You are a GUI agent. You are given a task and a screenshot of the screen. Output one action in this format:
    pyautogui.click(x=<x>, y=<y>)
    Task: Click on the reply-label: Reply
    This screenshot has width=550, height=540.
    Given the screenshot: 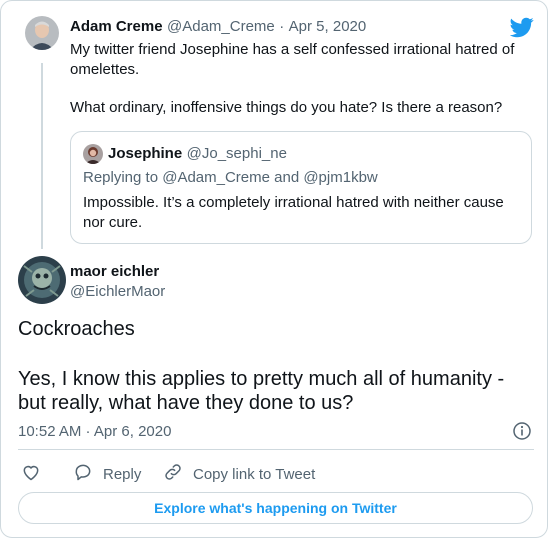 What is the action you would take?
    pyautogui.click(x=122, y=474)
    